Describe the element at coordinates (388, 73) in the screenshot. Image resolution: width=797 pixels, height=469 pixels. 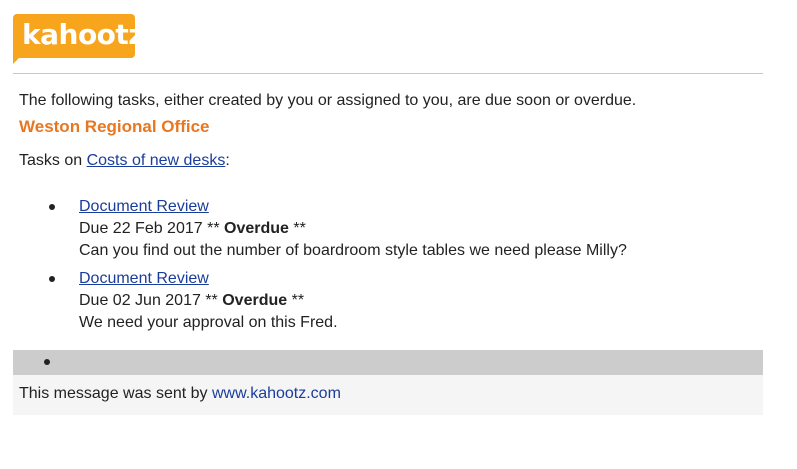
I see `header-divider` at that location.